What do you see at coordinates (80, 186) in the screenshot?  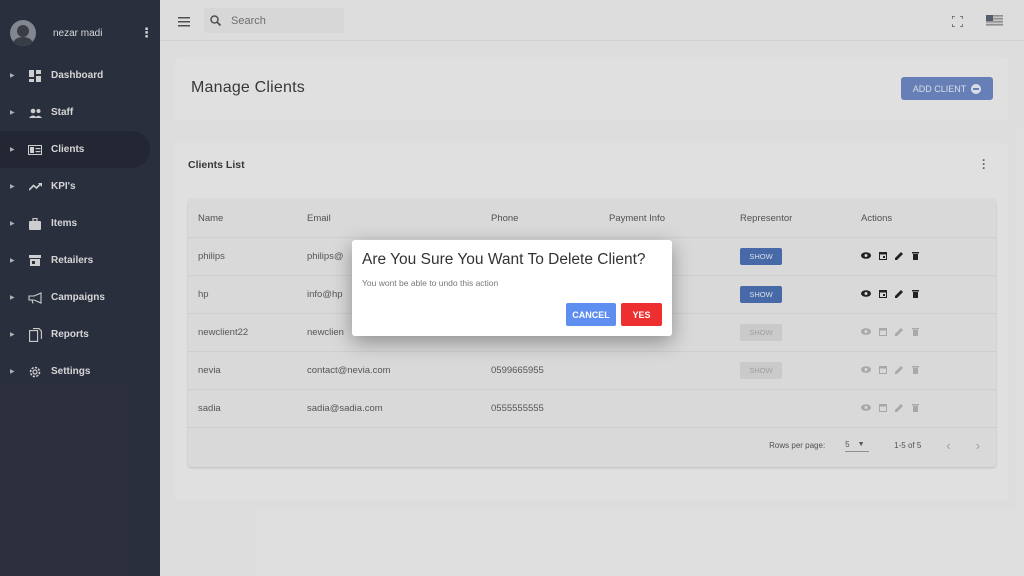 I see `sidebar-item-kpis: ▶ KPI's` at bounding box center [80, 186].